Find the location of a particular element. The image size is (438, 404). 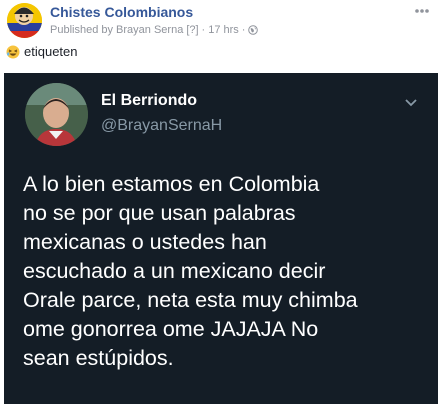

tweet-line: A lo bien estamos en Colombia is located at coordinates (171, 184).